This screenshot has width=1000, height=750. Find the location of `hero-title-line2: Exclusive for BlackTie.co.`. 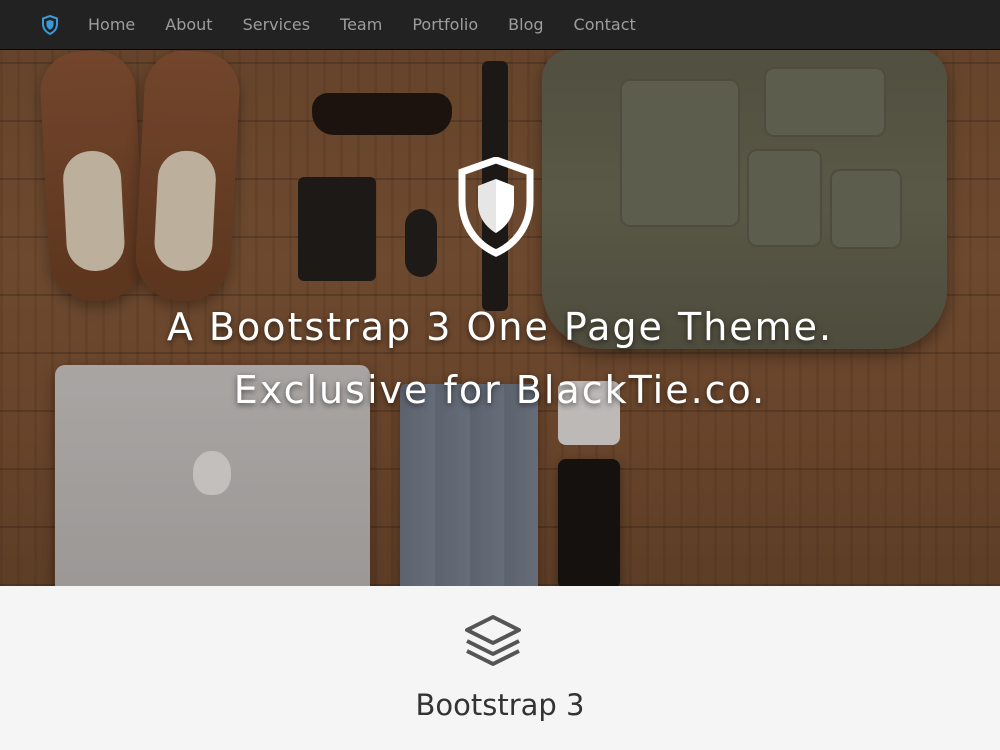

hero-title-line2: Exclusive for BlackTie.co. is located at coordinates (500, 390).